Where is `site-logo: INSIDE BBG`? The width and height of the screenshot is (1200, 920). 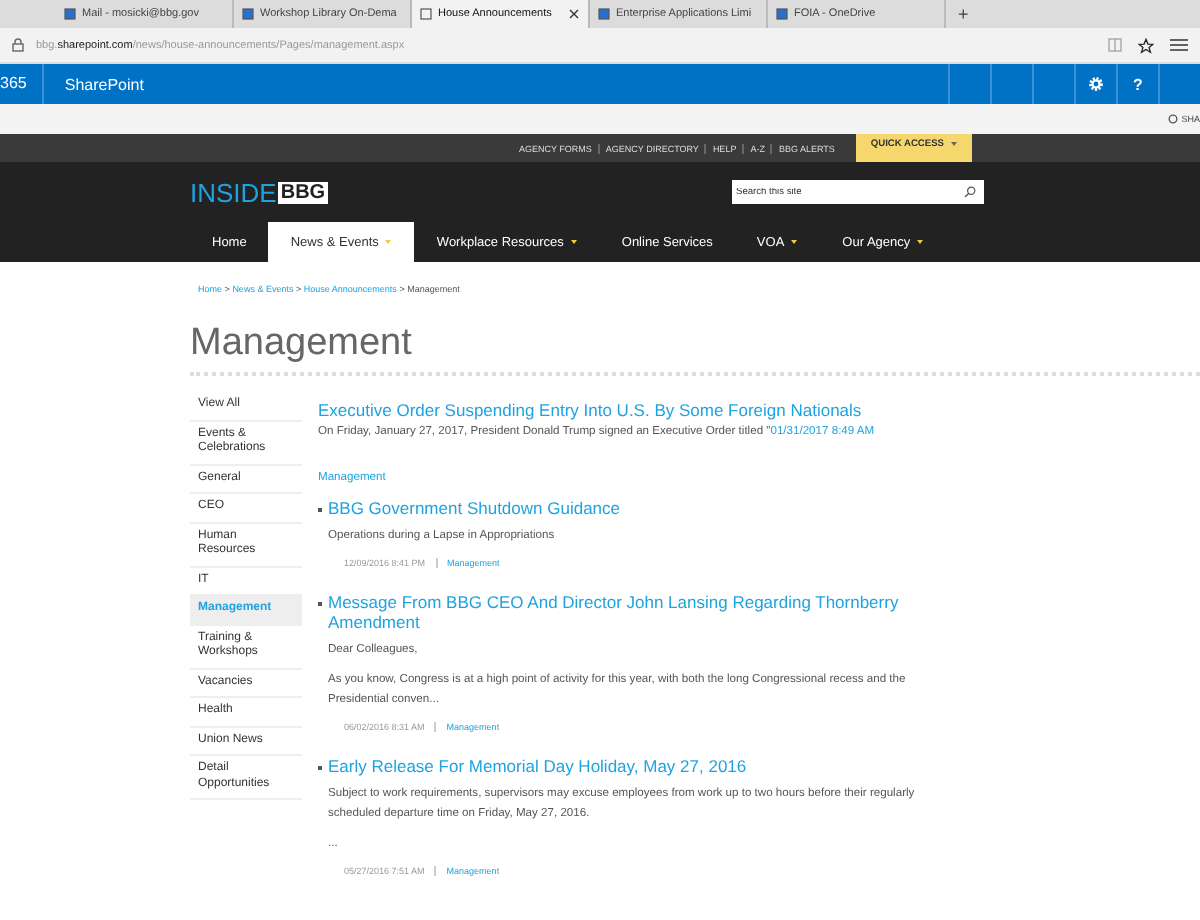
site-logo: INSIDE BBG is located at coordinates (259, 192).